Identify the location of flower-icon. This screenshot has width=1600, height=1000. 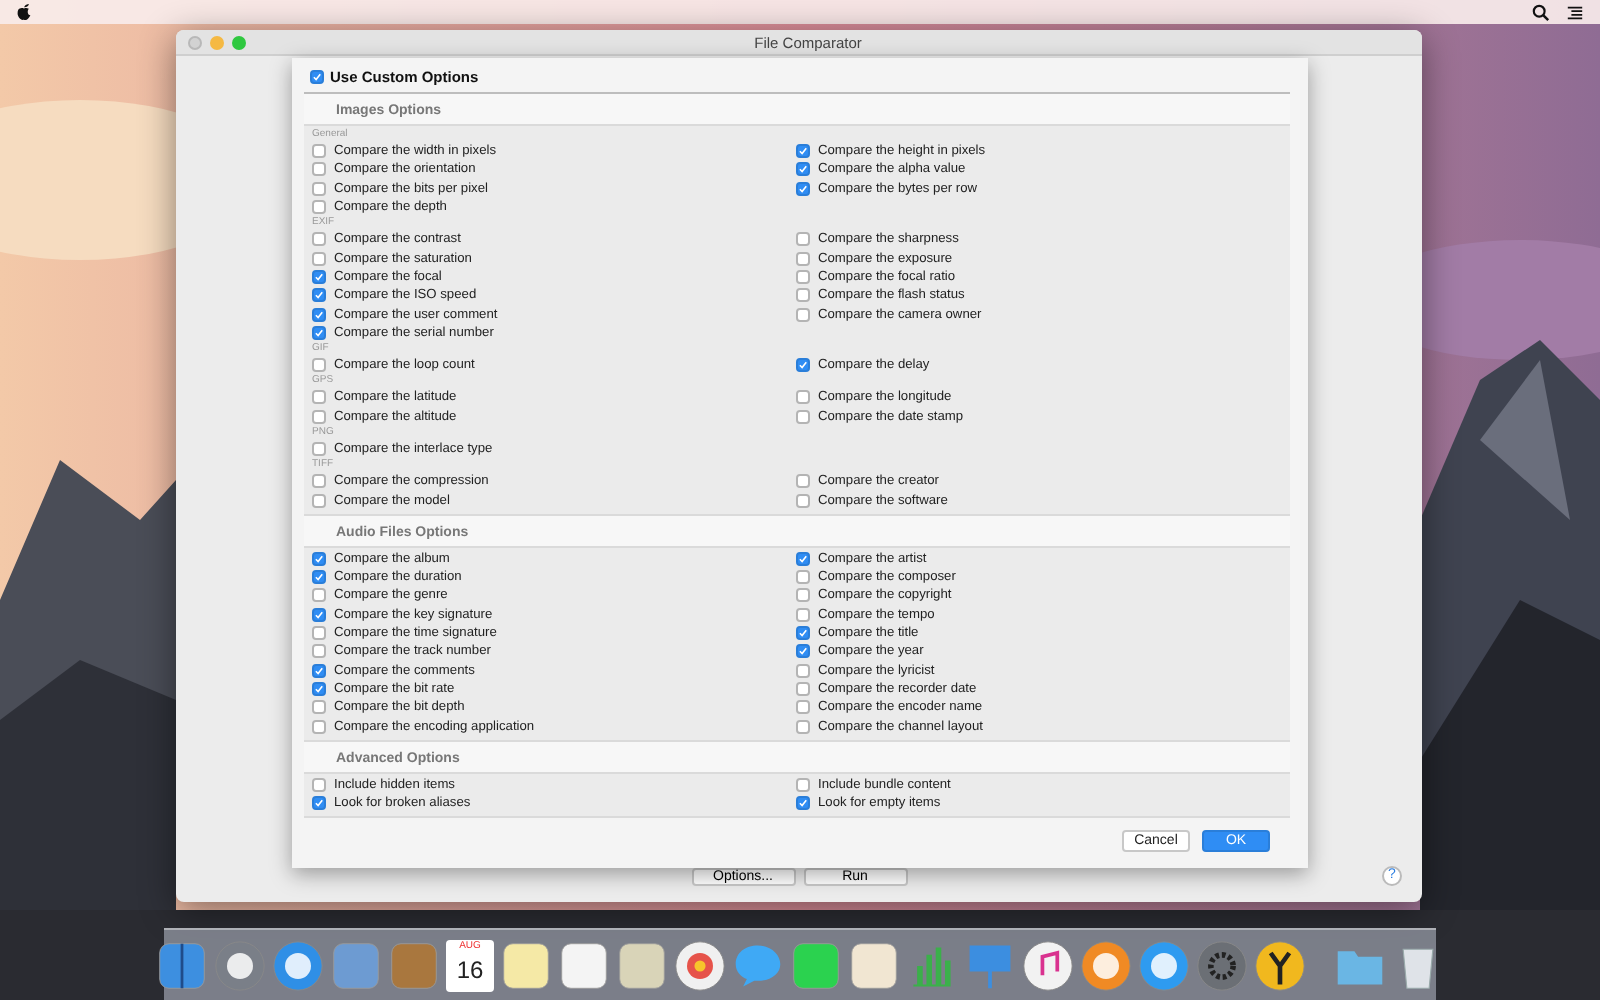
(700, 966).